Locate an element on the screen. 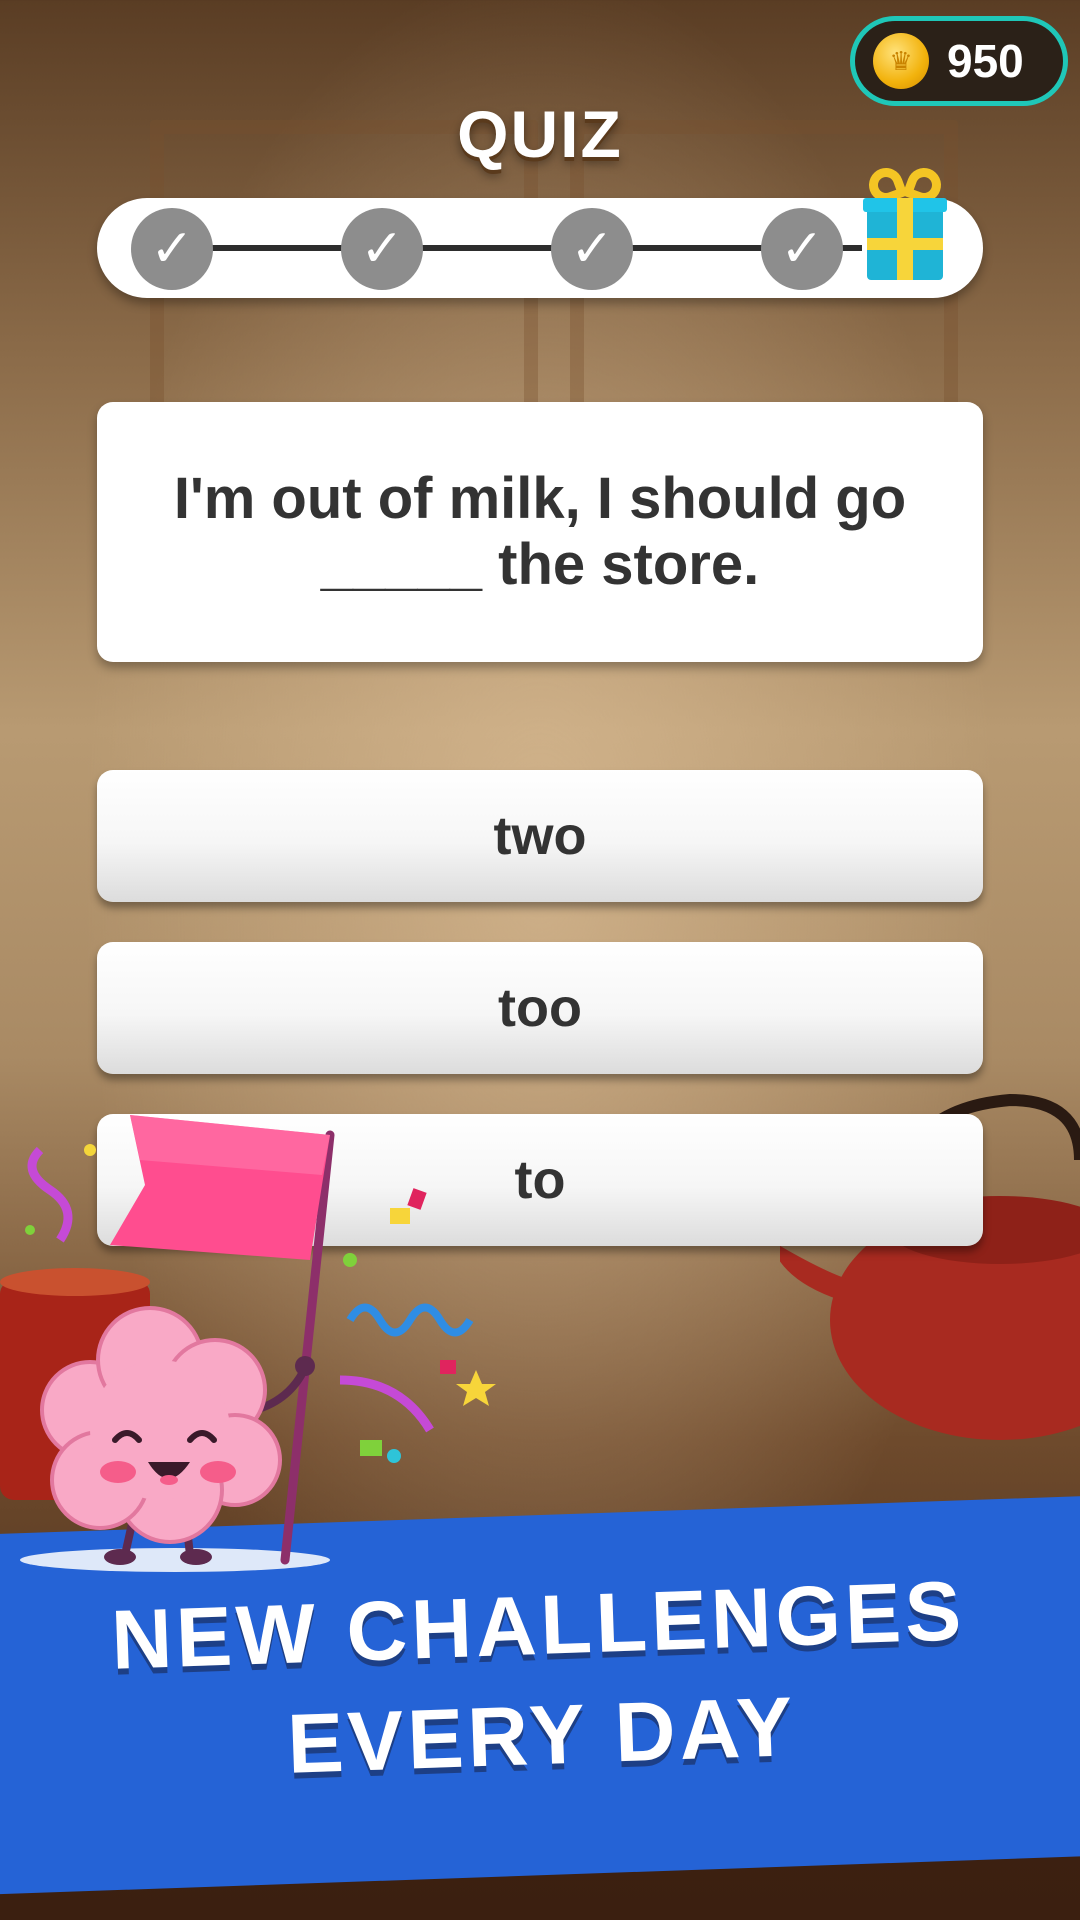  answer-button: too is located at coordinates (540, 1008).